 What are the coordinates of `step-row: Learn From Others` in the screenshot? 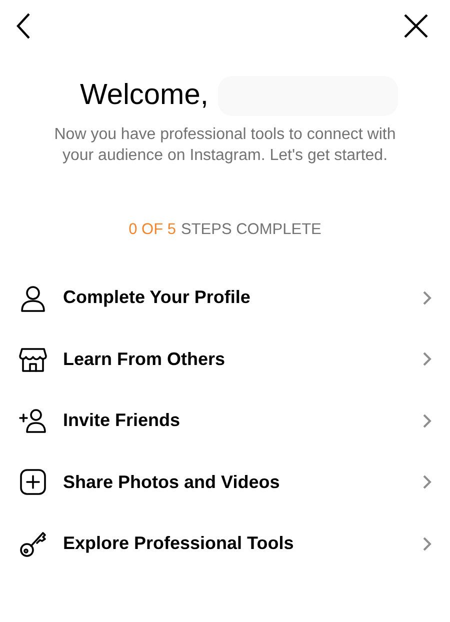 It's located at (225, 359).